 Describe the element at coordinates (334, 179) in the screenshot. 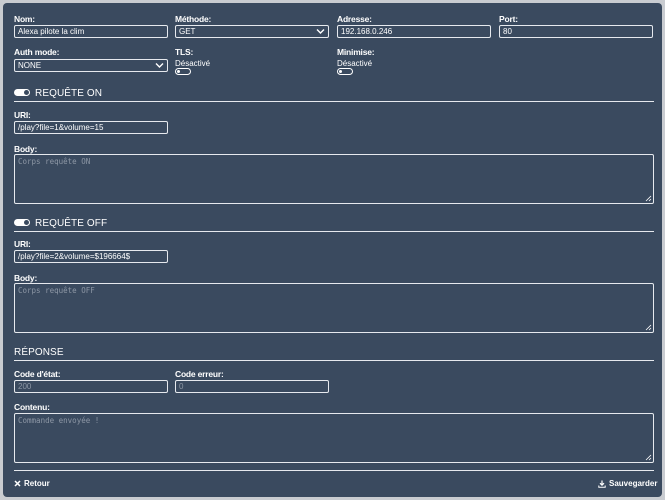

I see `request-on-body-textarea: Corps requête ON` at that location.